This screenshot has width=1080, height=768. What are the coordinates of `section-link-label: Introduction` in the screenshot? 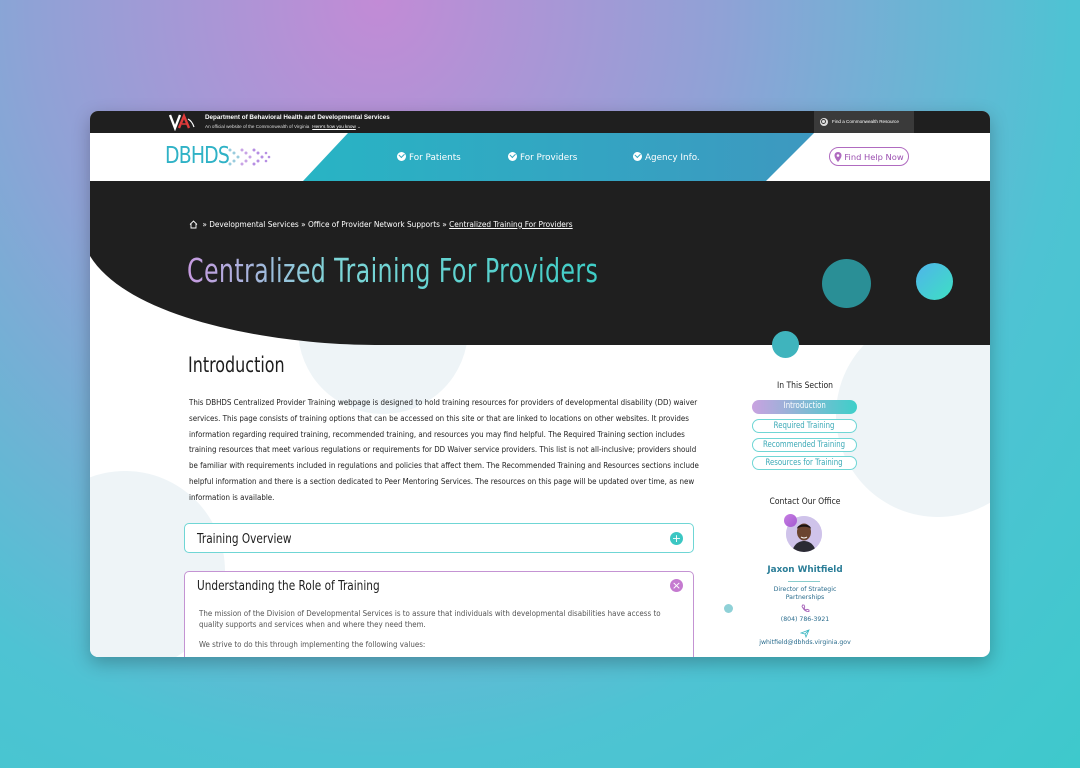 It's located at (804, 406).